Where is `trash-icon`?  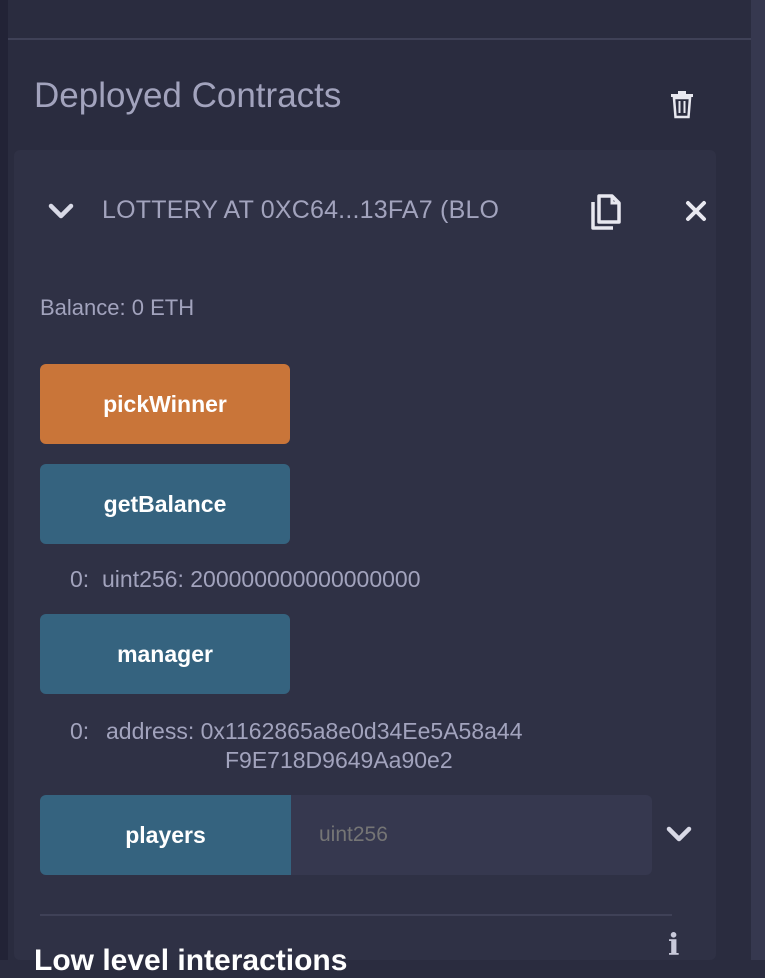
trash-icon is located at coordinates (682, 104).